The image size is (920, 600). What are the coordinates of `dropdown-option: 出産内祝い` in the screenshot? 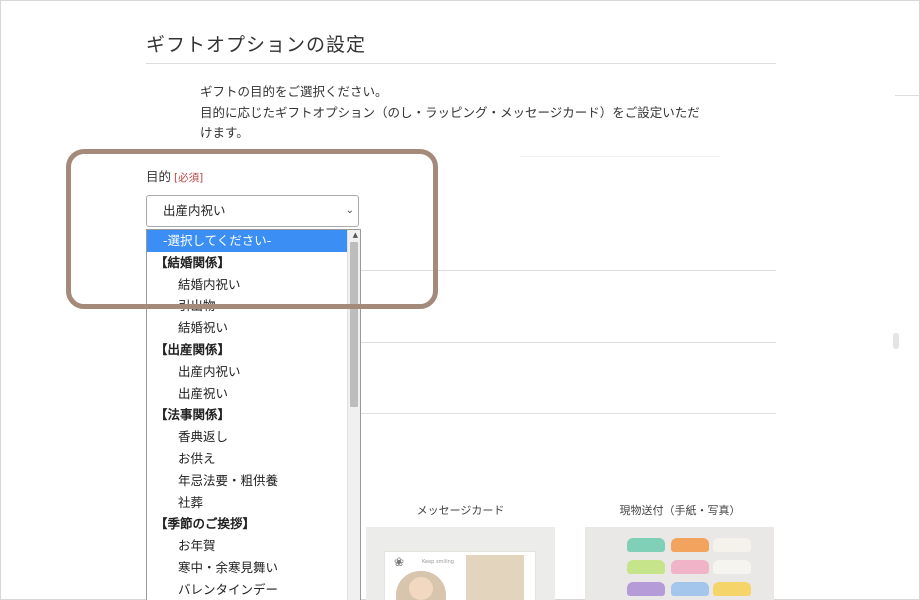 It's located at (253, 372).